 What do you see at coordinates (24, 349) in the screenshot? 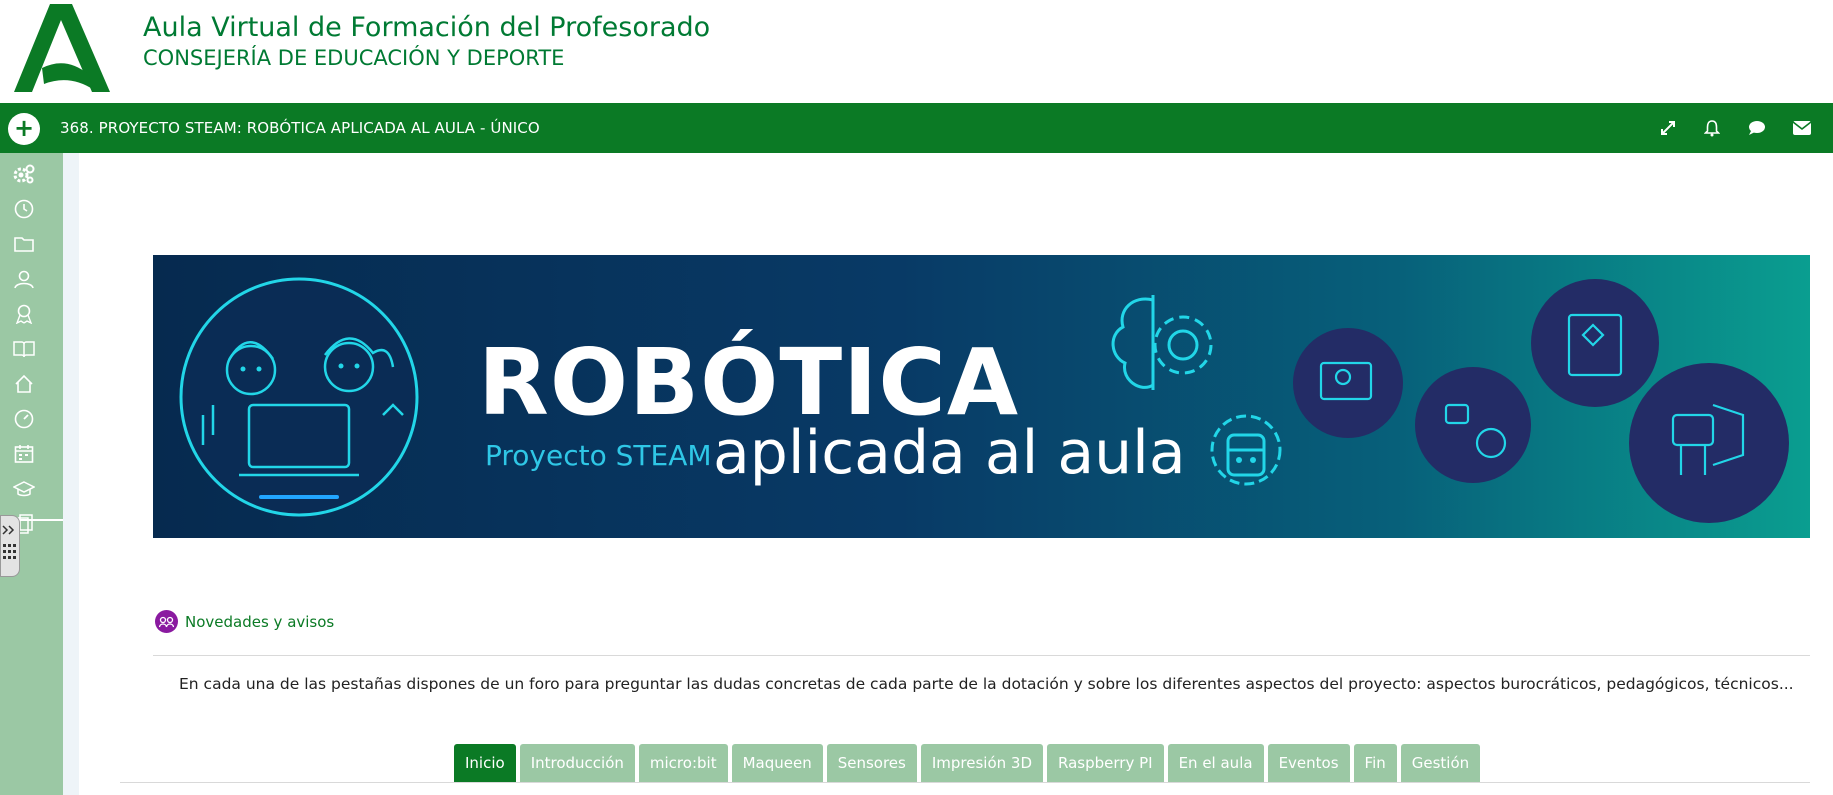
I see `book-icon` at bounding box center [24, 349].